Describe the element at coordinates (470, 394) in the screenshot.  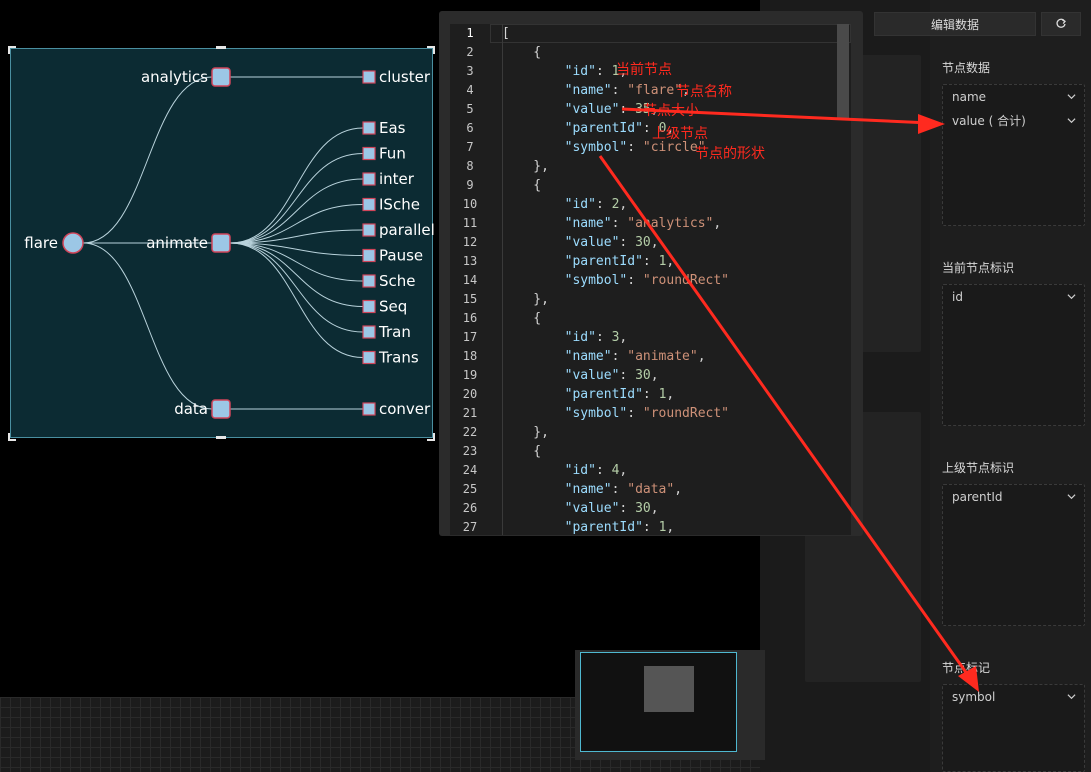
I see `line-number: 20` at that location.